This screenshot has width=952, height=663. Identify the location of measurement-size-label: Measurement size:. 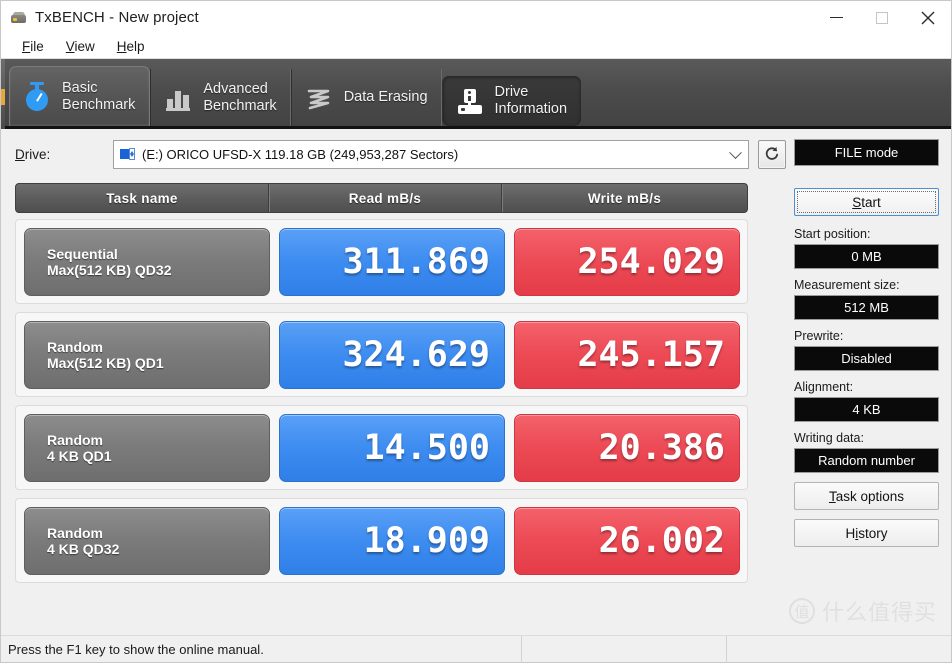
(847, 285).